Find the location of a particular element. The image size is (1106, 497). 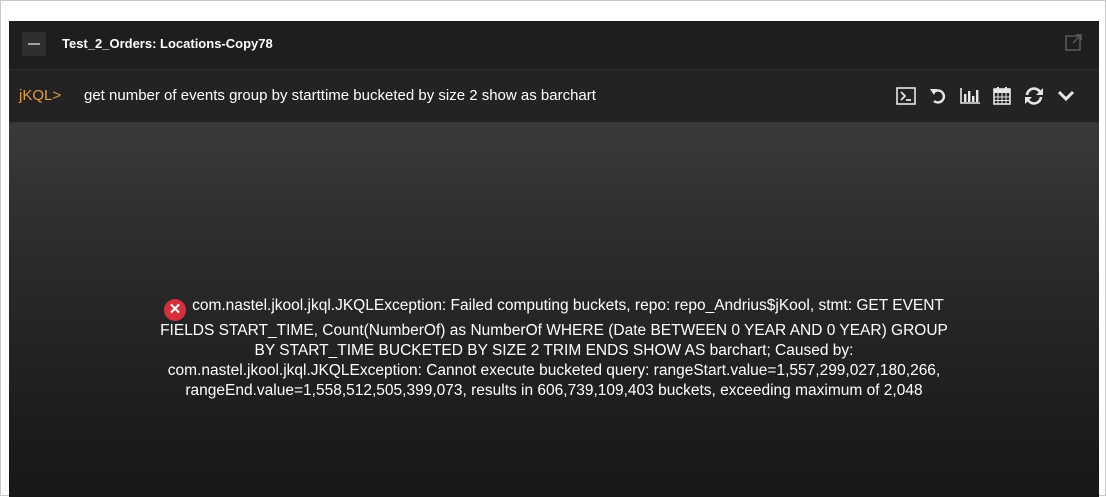

query-prompt: jKQL> is located at coordinates (40, 95).